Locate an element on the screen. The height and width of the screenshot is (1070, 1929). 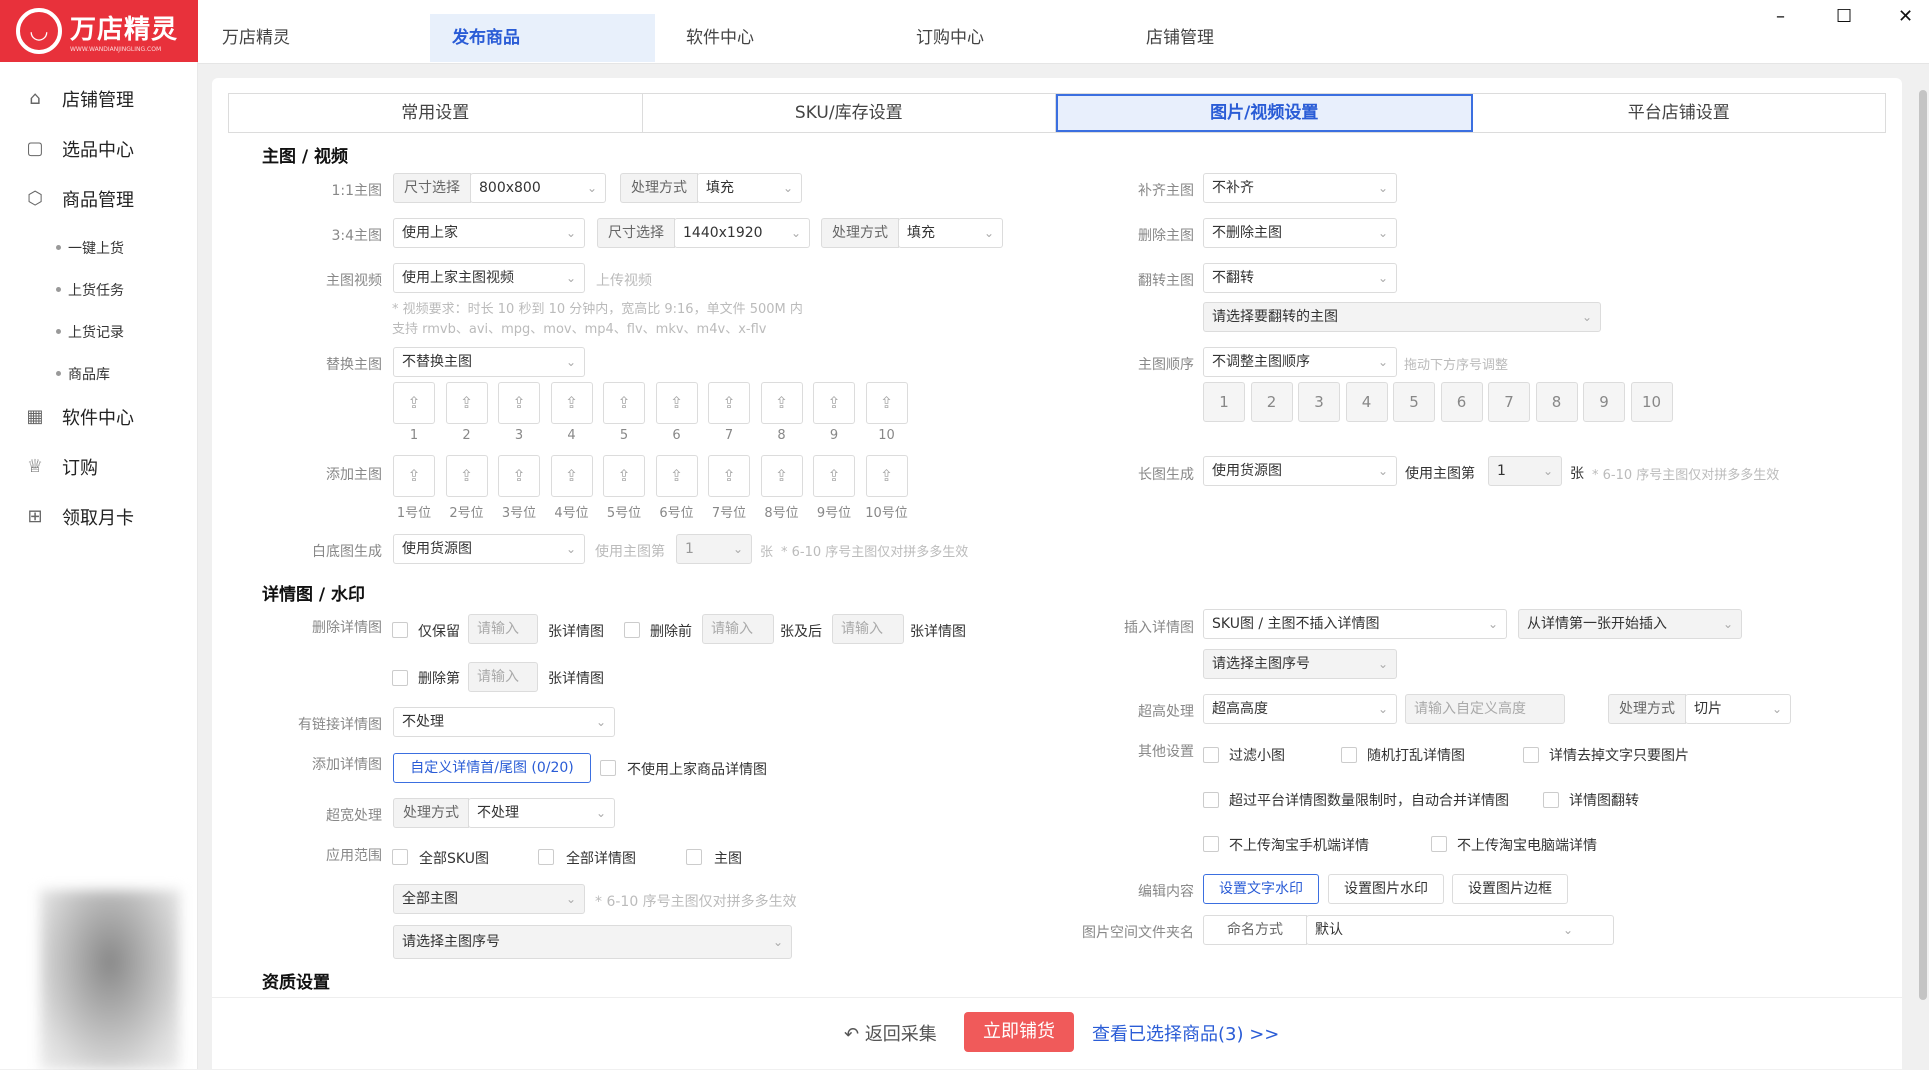
sidebar-item-monthcard: ⊞ 领取月卡 is located at coordinates (79, 517).